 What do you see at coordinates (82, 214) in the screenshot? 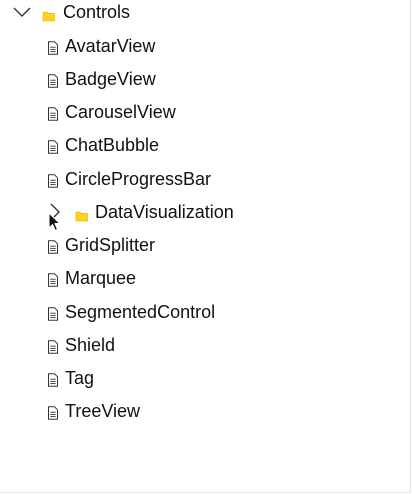
I see `folder-icon` at bounding box center [82, 214].